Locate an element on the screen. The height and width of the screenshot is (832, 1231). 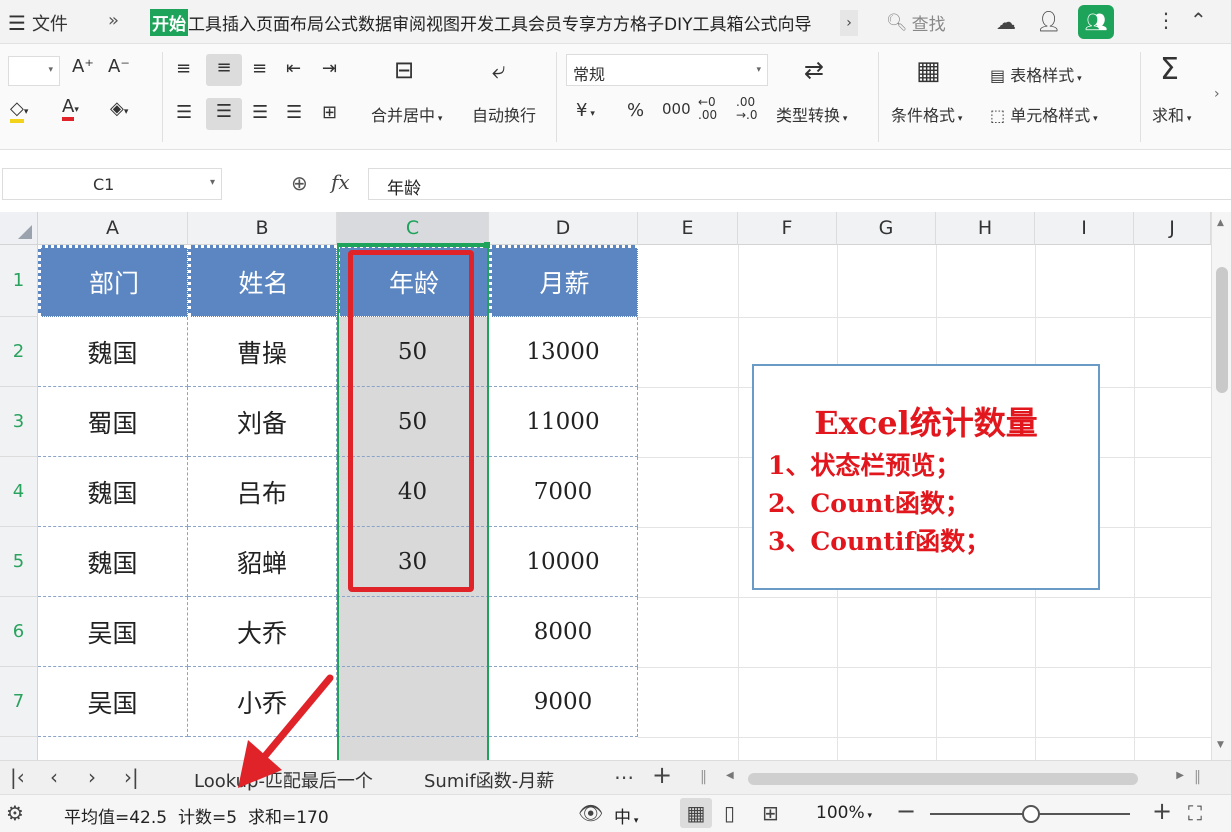
macro-settings-icon: ⚙ is located at coordinates (15, 813).